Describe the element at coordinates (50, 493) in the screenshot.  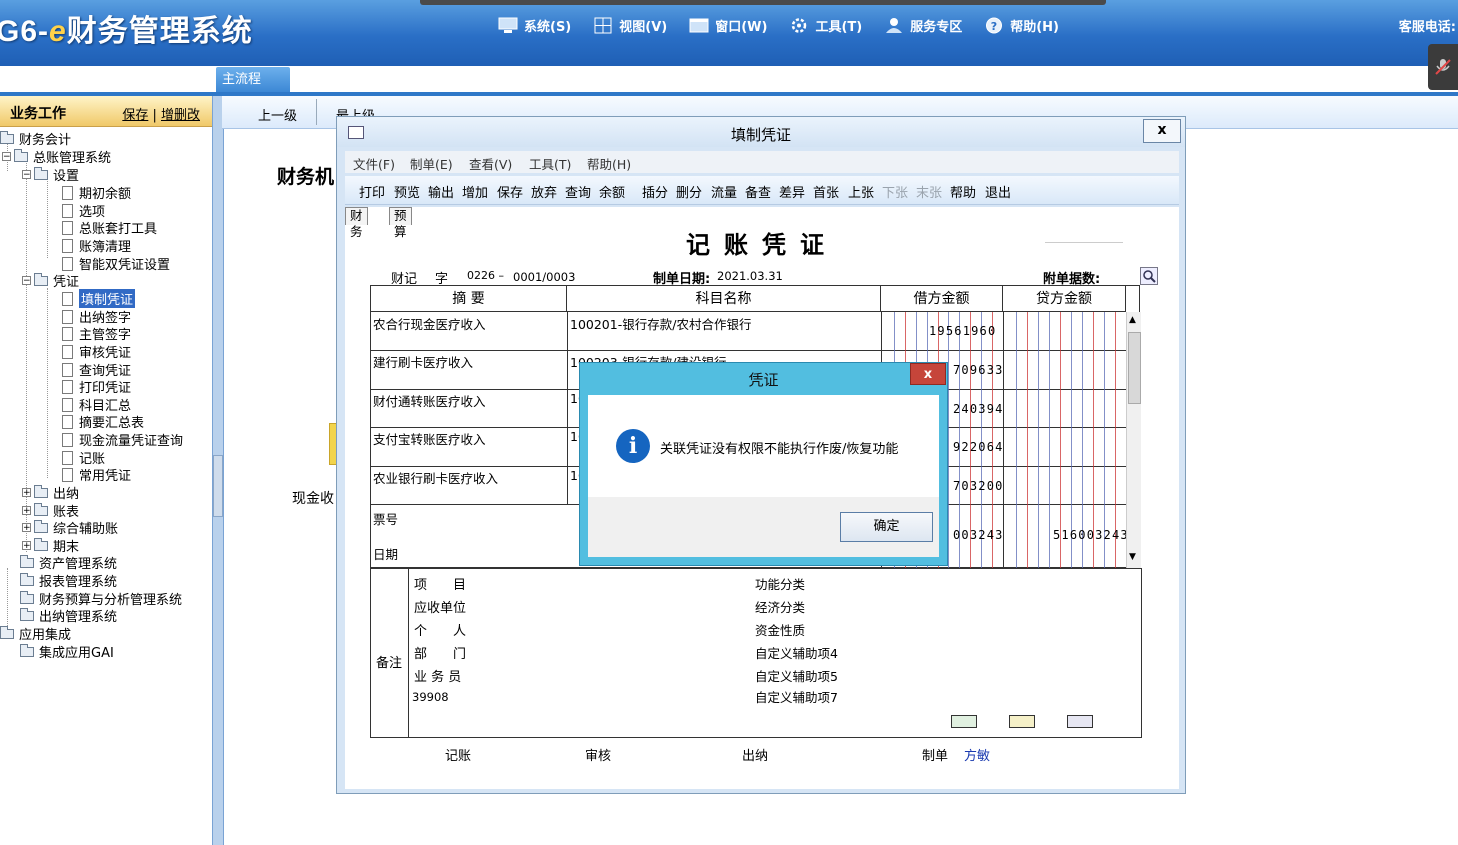
I see `tree-node: + 出纳` at that location.